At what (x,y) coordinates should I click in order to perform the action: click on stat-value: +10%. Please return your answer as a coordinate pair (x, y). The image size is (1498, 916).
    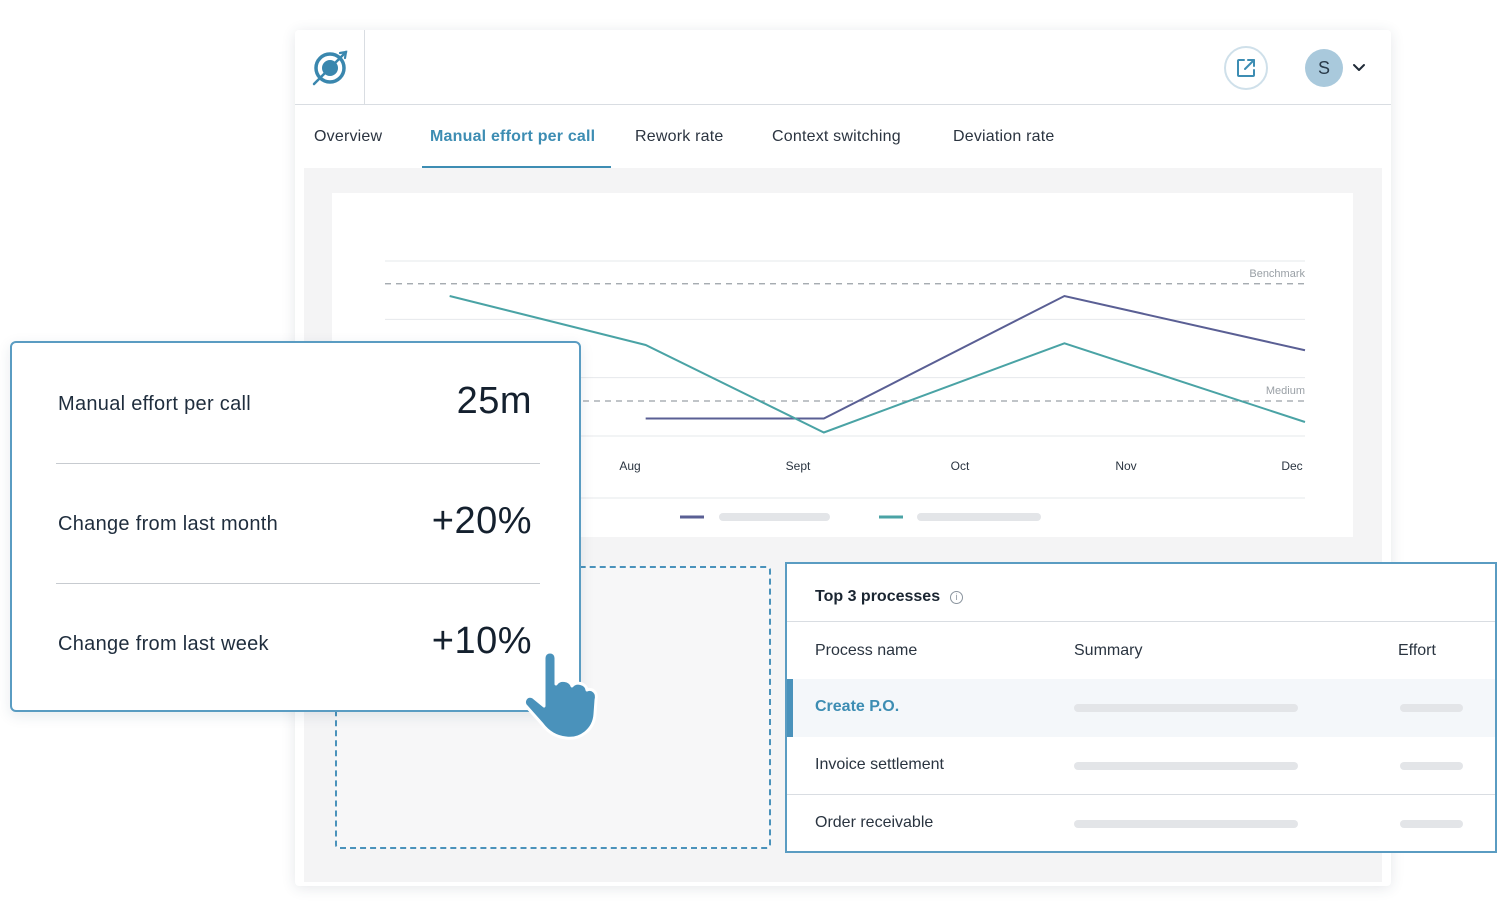
    Looking at the image, I should click on (481, 641).